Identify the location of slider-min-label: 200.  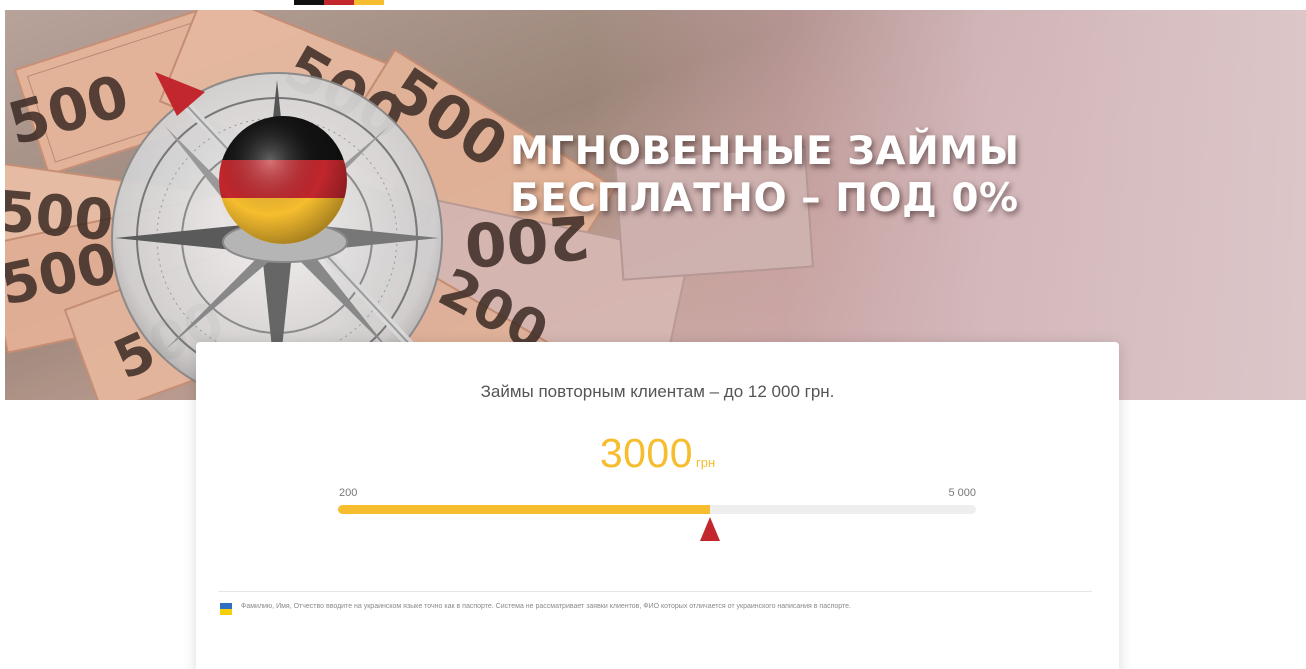
(348, 493).